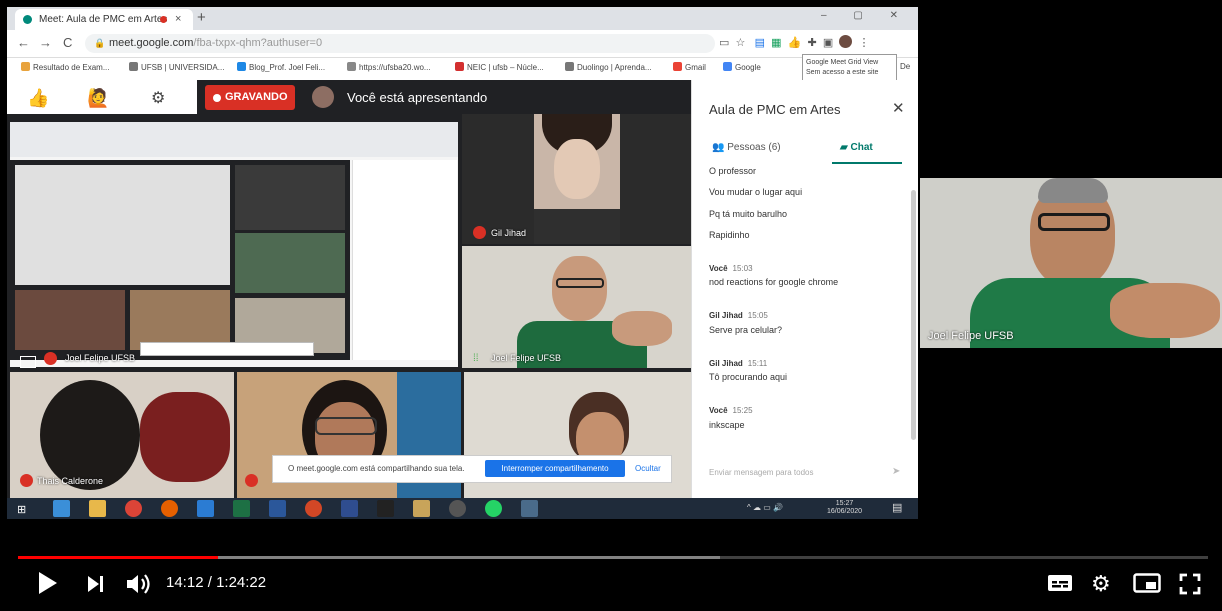 Image resolution: width=1222 pixels, height=611 pixels. I want to click on chrome-icon, so click(133, 508).